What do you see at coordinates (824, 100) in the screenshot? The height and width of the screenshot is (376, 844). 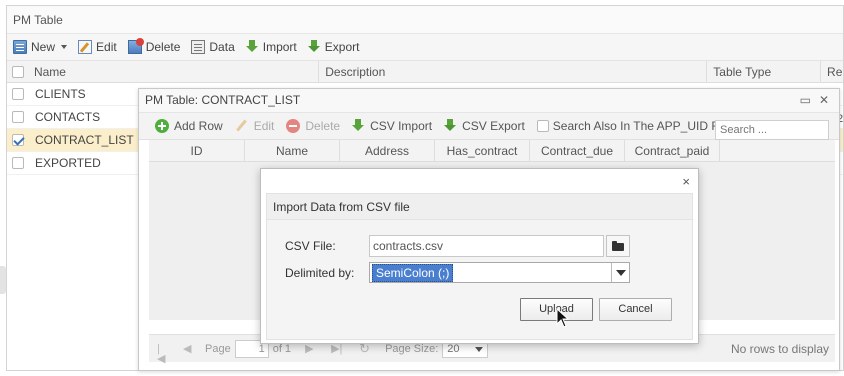 I see `close-icon: ✕` at bounding box center [824, 100].